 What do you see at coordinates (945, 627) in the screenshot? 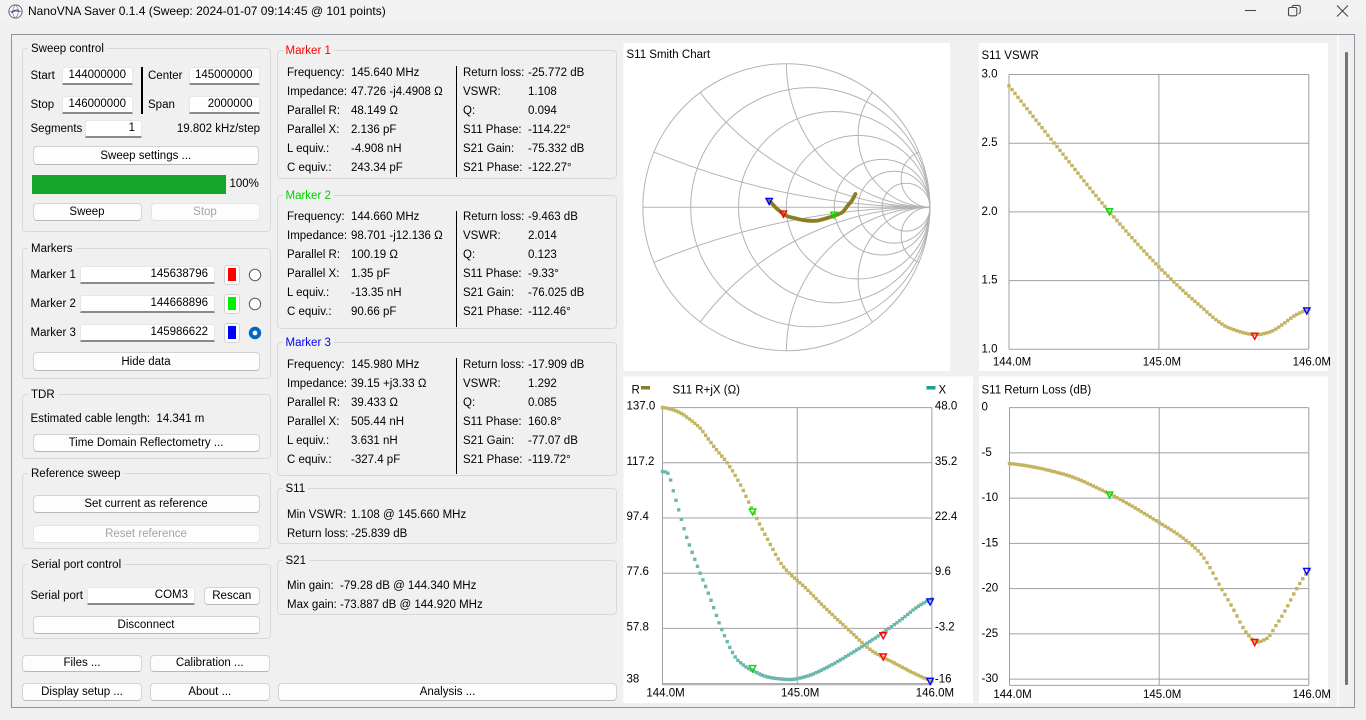
I see `svg-text: -3.2` at bounding box center [945, 627].